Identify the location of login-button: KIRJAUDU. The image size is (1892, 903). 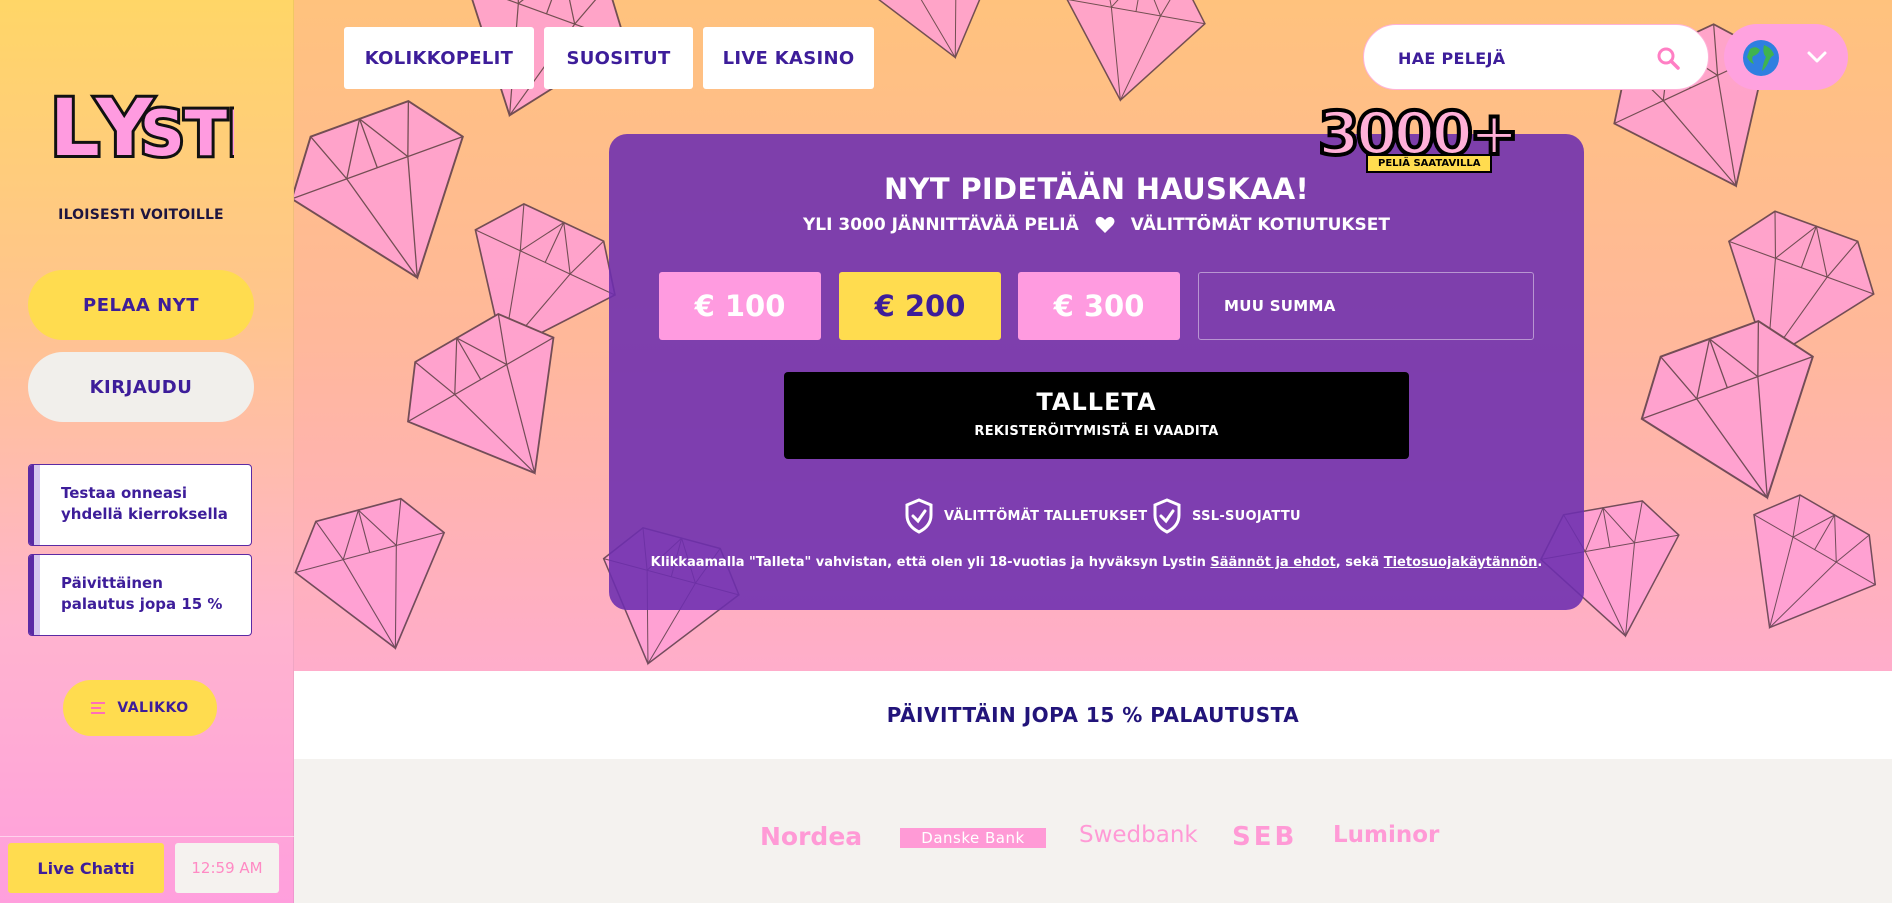
(141, 387).